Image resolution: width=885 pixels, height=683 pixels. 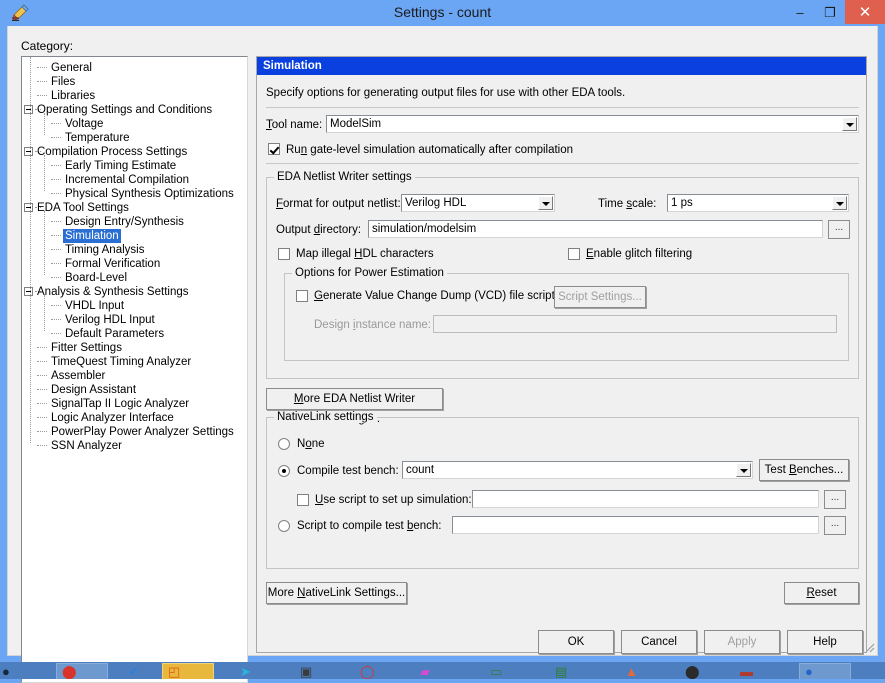 I want to click on tree-item-physical-synthesis-optimizations: Physical Synthesis Optimizations, so click(x=134, y=194).